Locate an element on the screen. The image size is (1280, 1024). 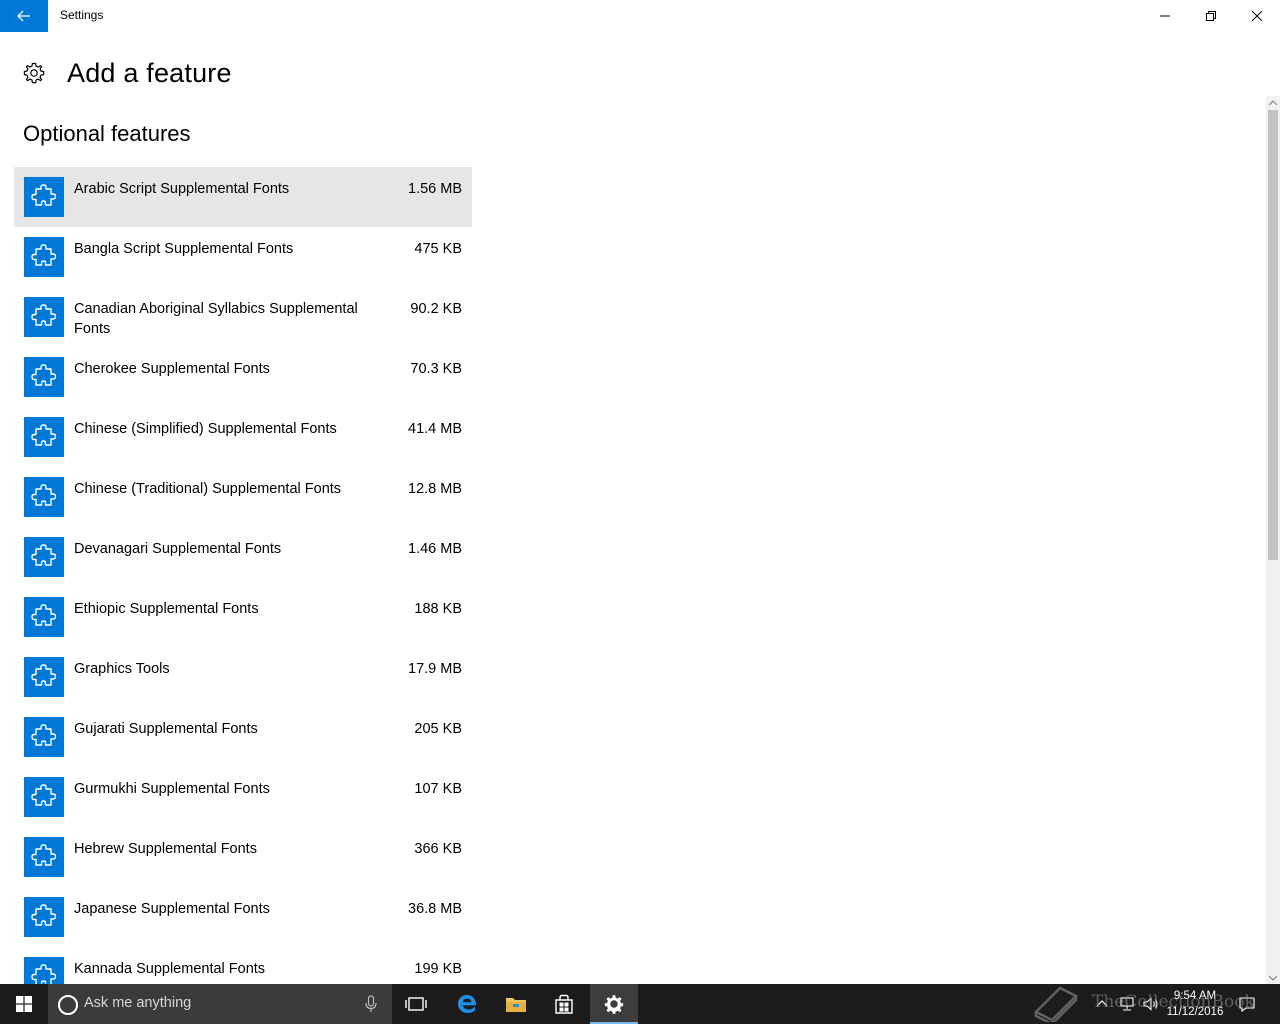
back-button is located at coordinates (24, 16).